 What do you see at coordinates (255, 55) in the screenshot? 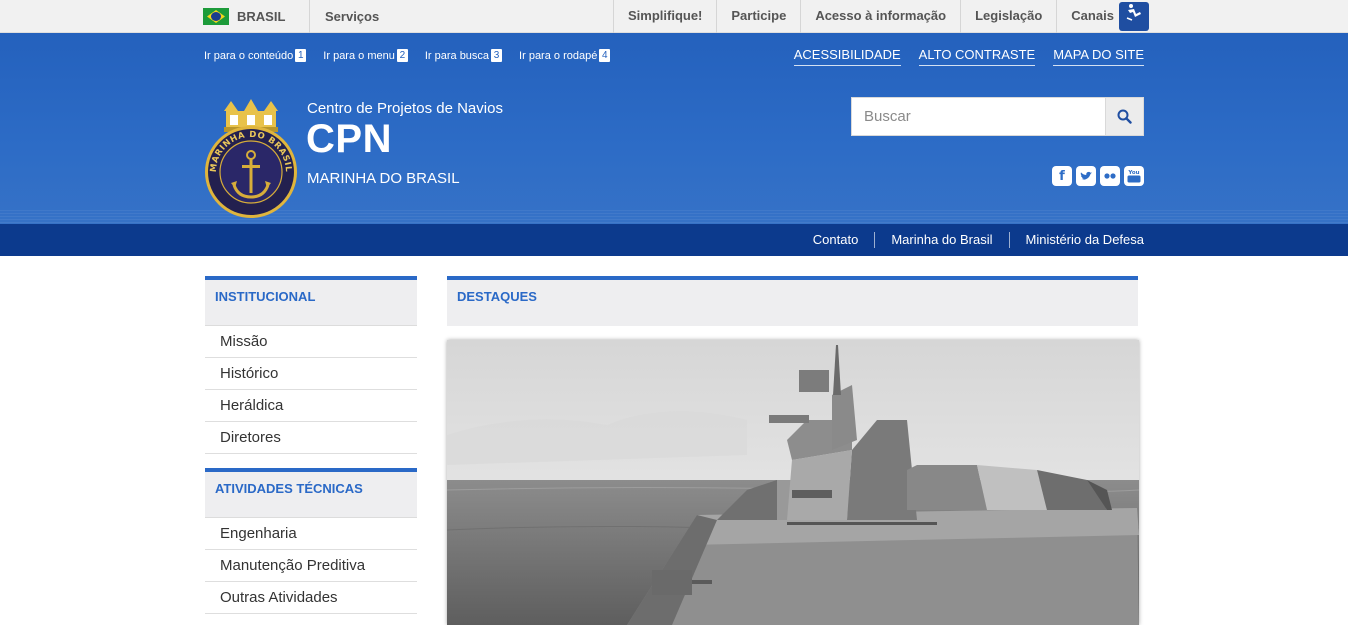
I see `skip-to-content: Ir para o conteúdo 1` at bounding box center [255, 55].